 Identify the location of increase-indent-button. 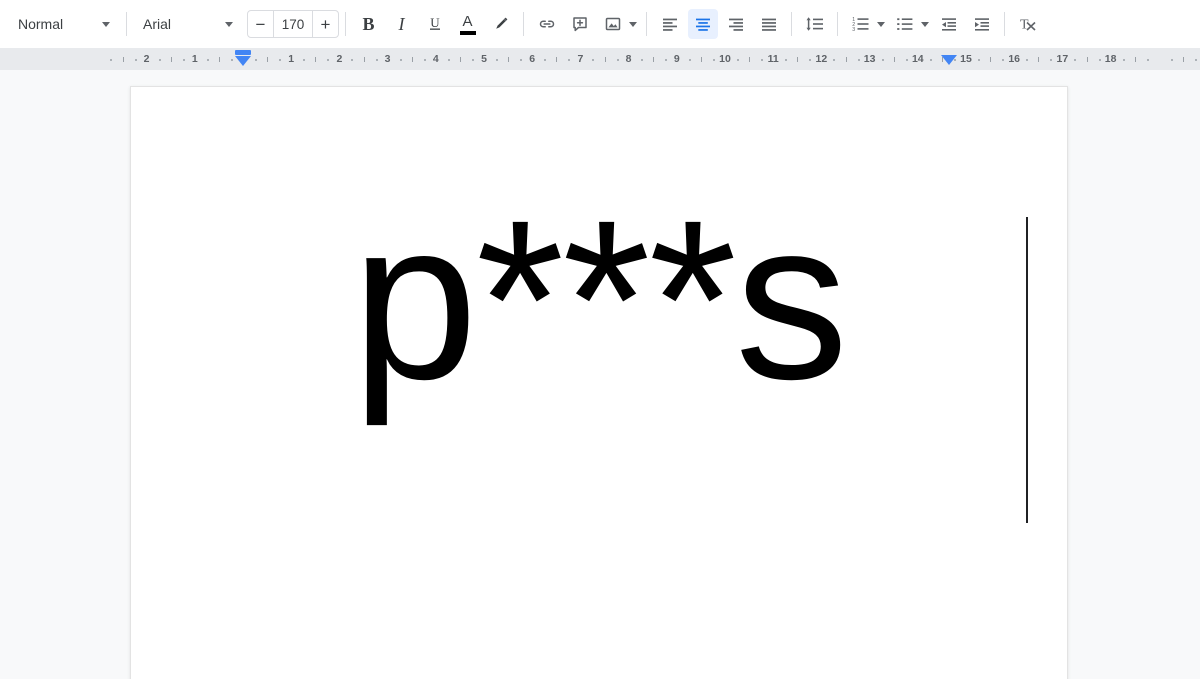
(982, 24).